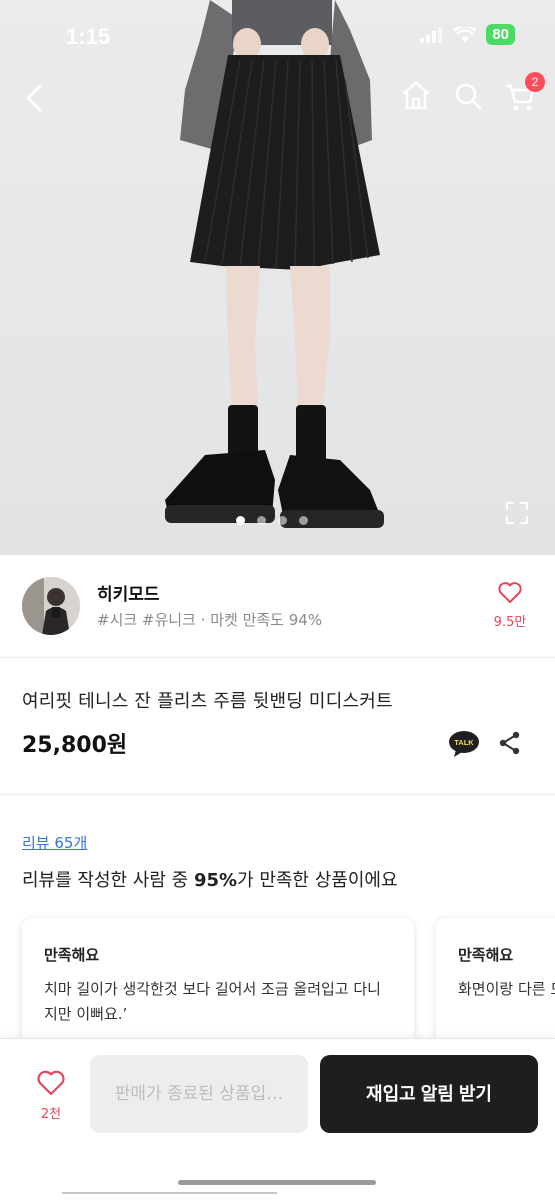 This screenshot has width=555, height=1200. What do you see at coordinates (75, 745) in the screenshot?
I see `product-price: 25,800원` at bounding box center [75, 745].